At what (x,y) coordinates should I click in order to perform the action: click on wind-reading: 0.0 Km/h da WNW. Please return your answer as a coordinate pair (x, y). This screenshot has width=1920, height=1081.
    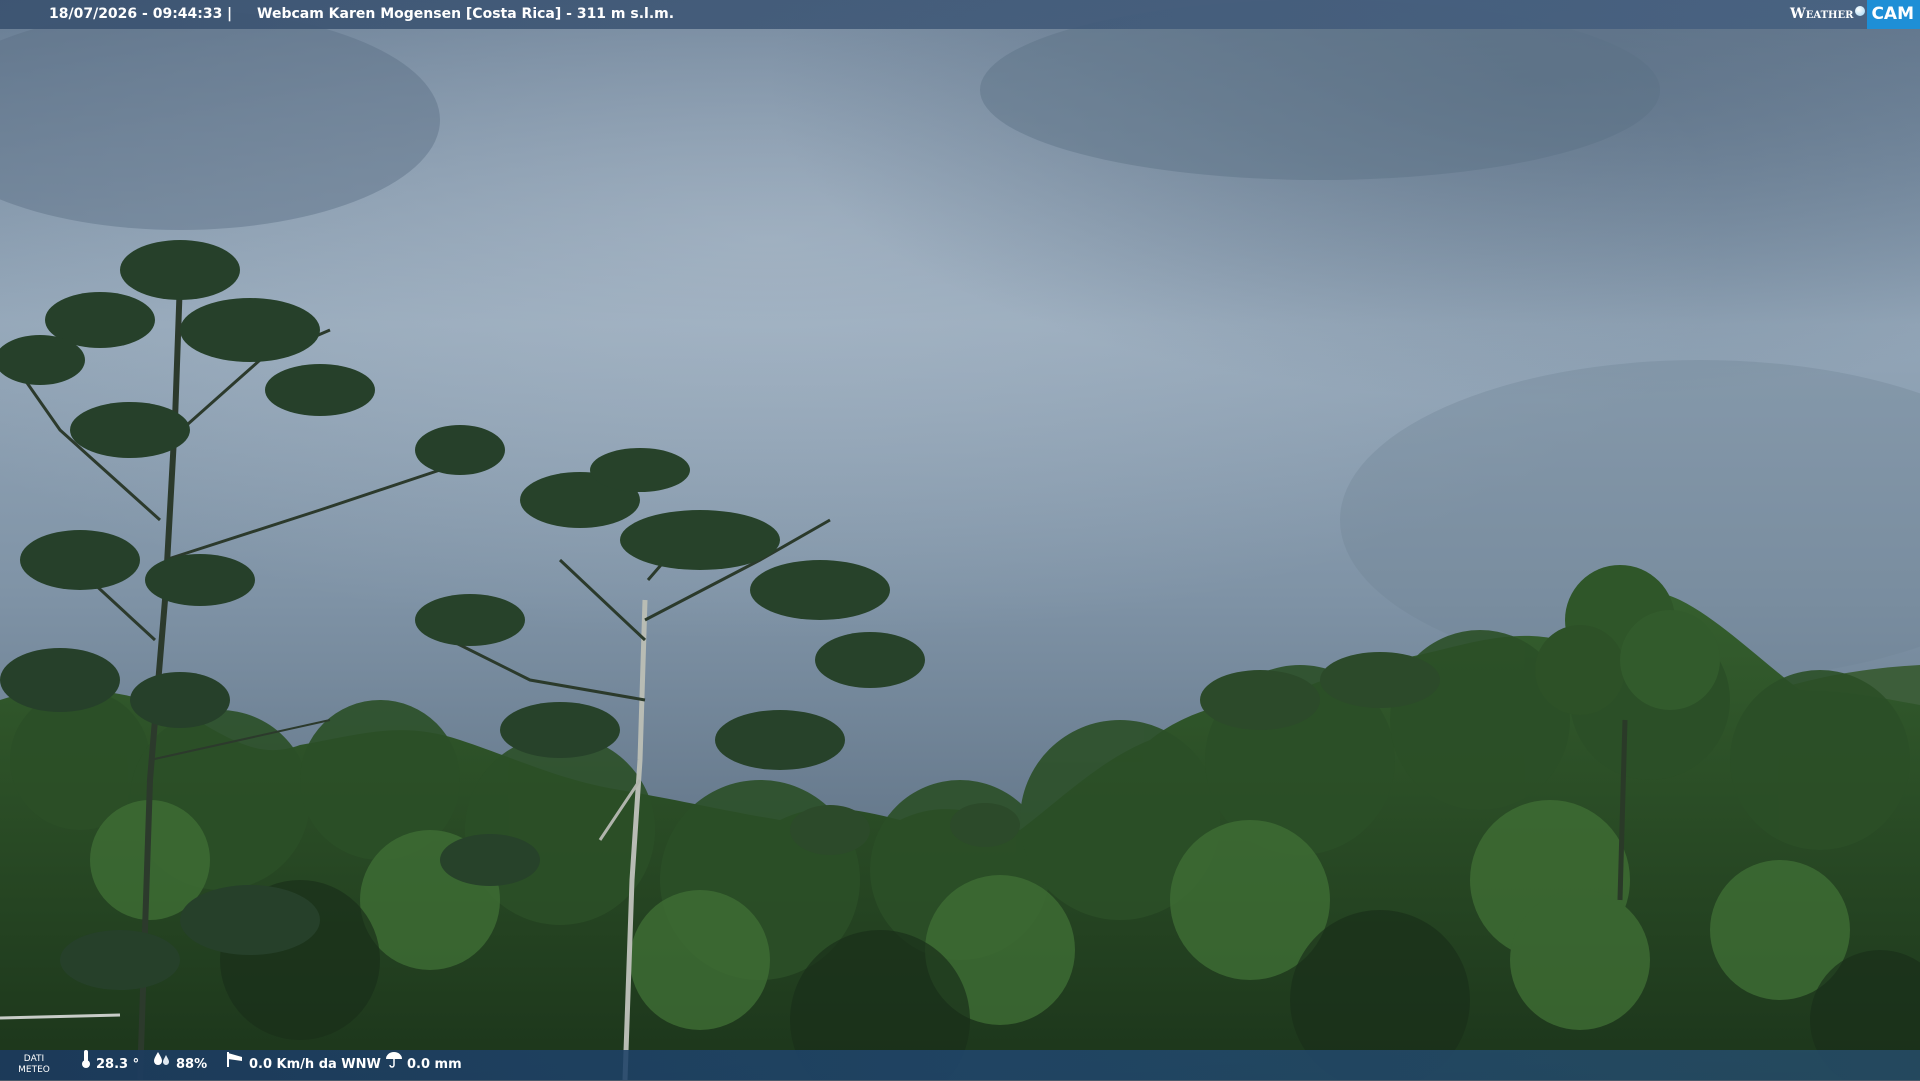
    Looking at the image, I should click on (303, 1065).